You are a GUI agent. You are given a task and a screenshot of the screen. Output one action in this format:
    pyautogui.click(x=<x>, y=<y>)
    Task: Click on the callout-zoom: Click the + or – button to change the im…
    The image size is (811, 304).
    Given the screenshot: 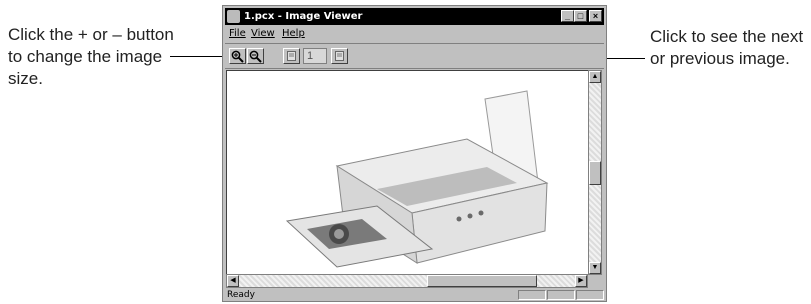 What is the action you would take?
    pyautogui.click(x=91, y=56)
    